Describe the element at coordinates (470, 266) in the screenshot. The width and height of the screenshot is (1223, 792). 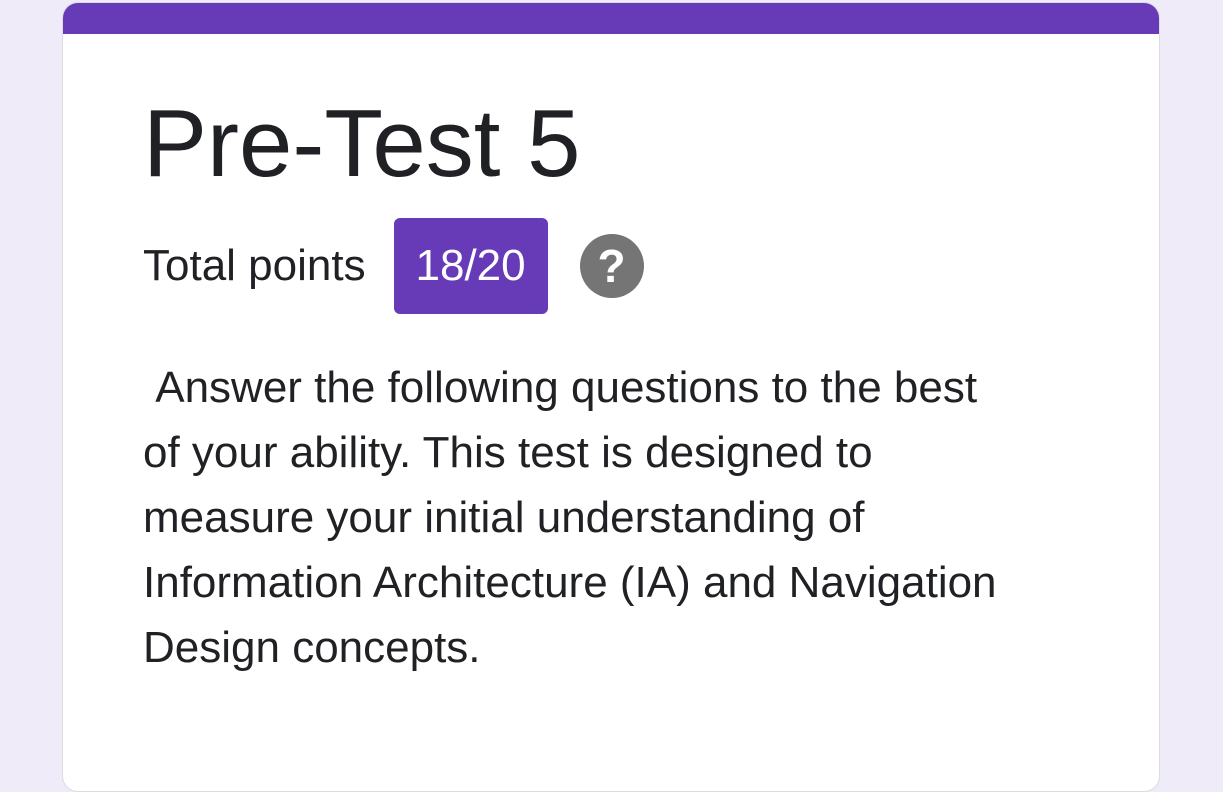
I see `score-badge: 18/20` at that location.